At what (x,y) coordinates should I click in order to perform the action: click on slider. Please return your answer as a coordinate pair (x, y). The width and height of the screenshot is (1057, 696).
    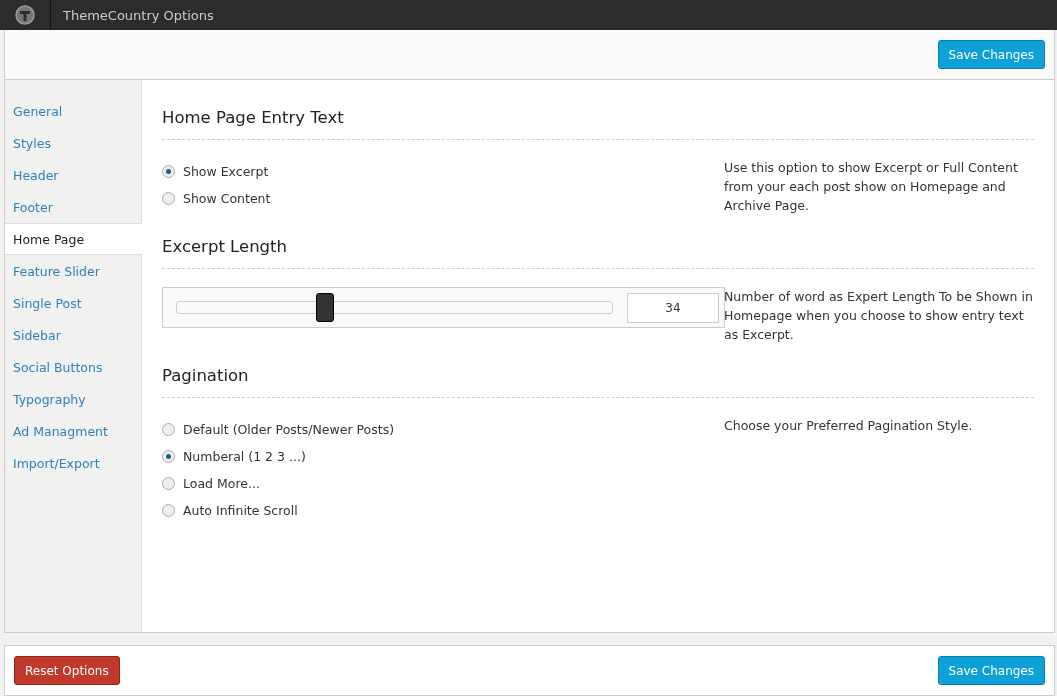
    Looking at the image, I should click on (394, 307).